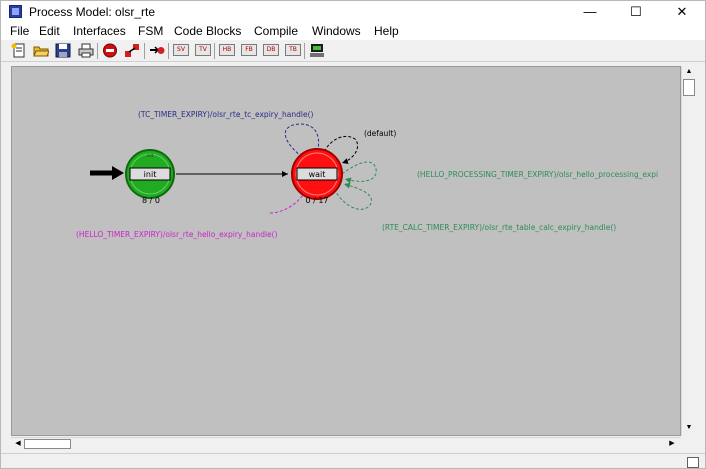  What do you see at coordinates (688, 251) in the screenshot?
I see `vertical-scrollbar: ▲ ▼` at bounding box center [688, 251].